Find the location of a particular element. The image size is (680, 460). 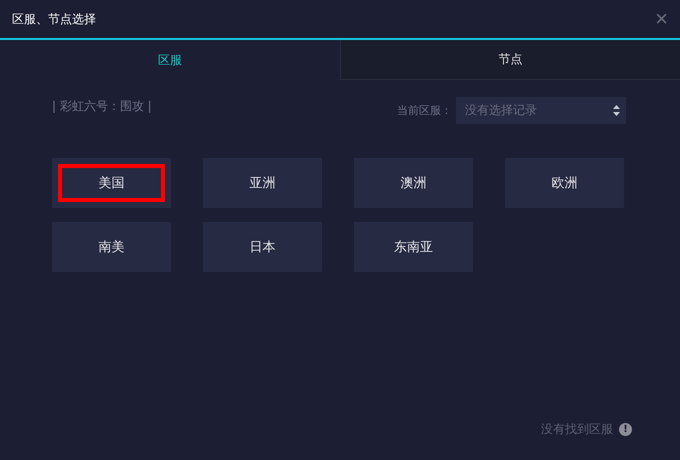

region-button: 亚洲 is located at coordinates (262, 183).